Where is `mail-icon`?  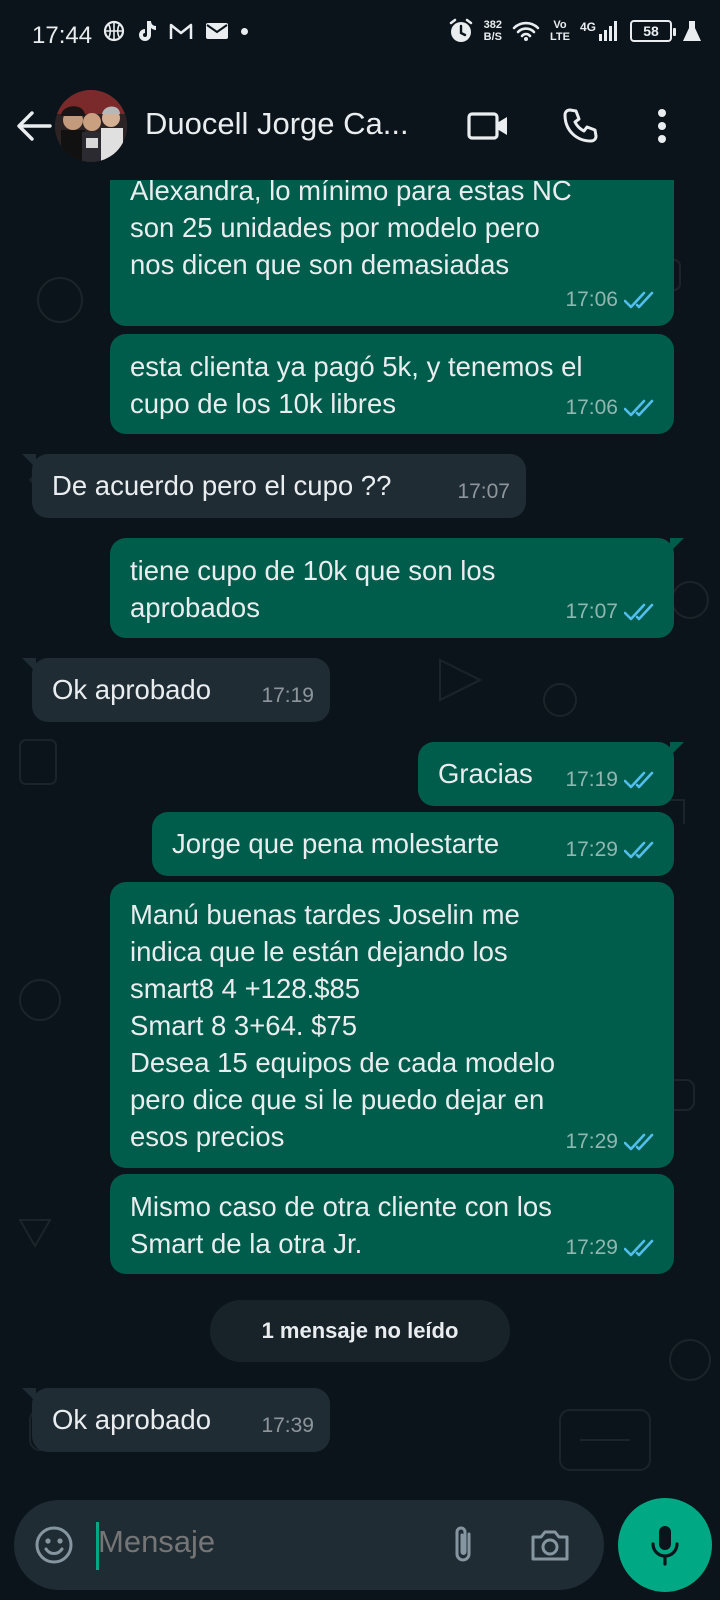
mail-icon is located at coordinates (217, 31).